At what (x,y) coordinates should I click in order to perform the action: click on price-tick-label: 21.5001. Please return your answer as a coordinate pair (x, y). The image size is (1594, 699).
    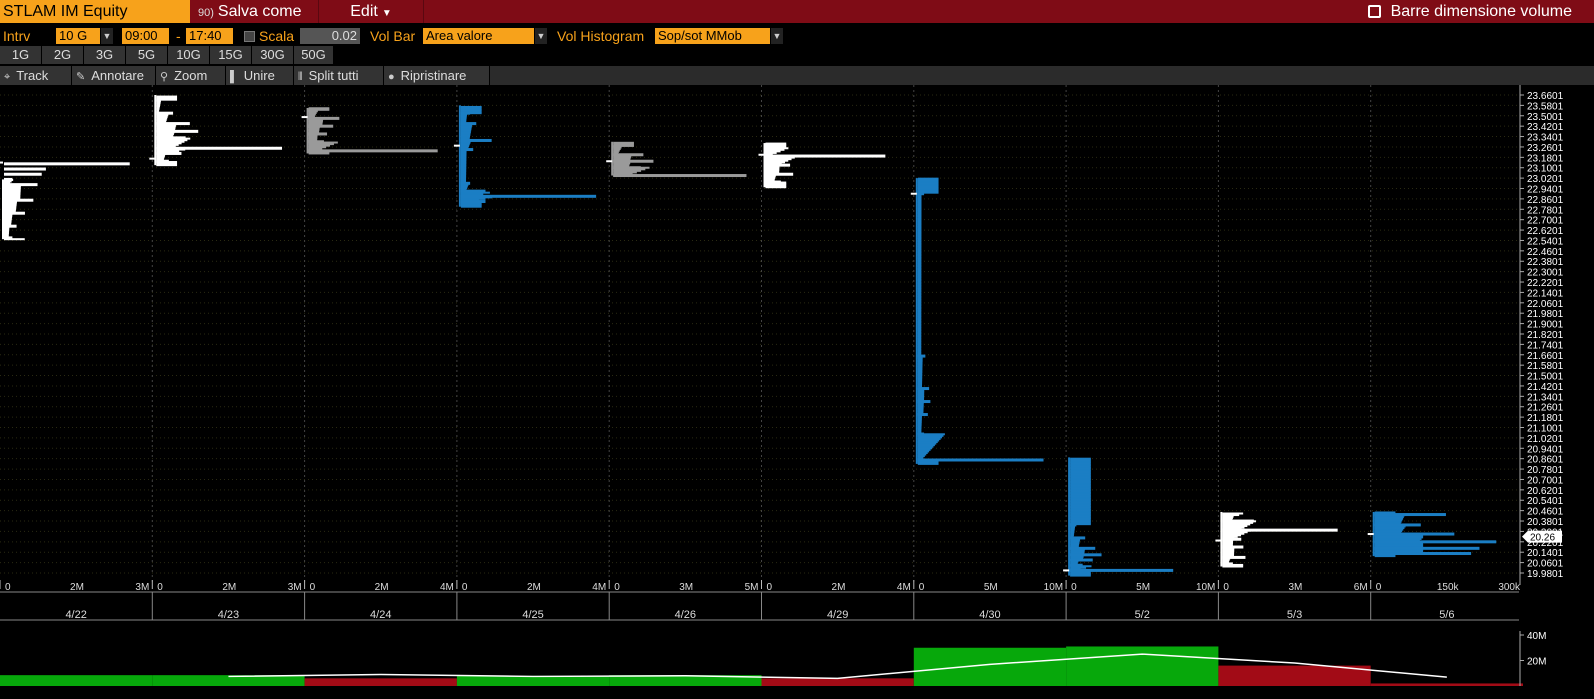
    Looking at the image, I should click on (1545, 377).